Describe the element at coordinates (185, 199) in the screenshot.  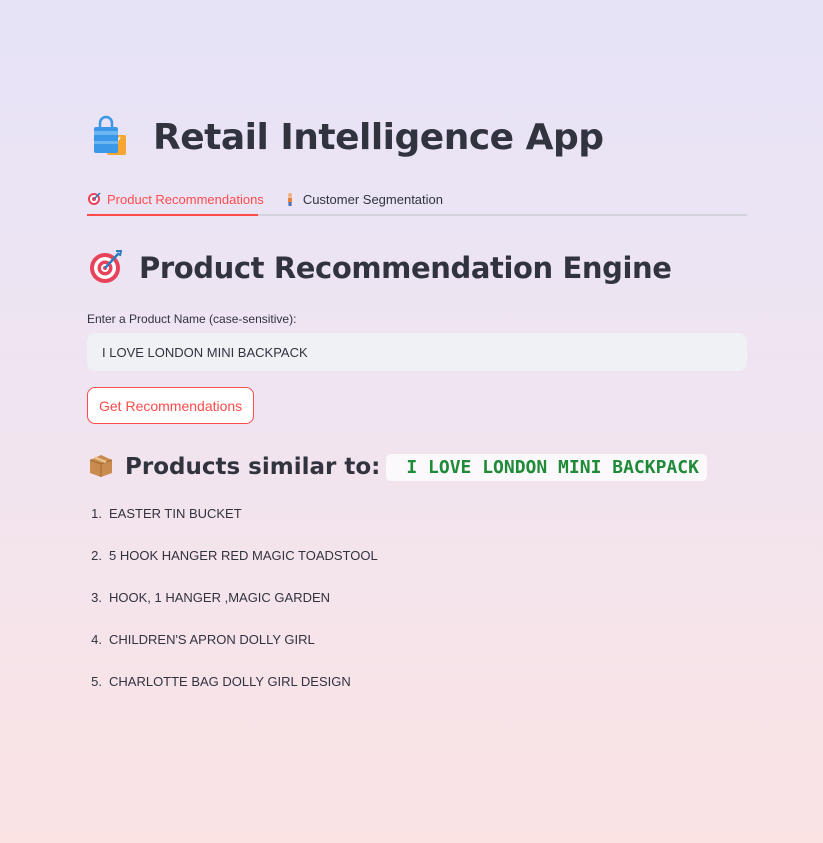
I see `tab-label: Product Recommendations` at that location.